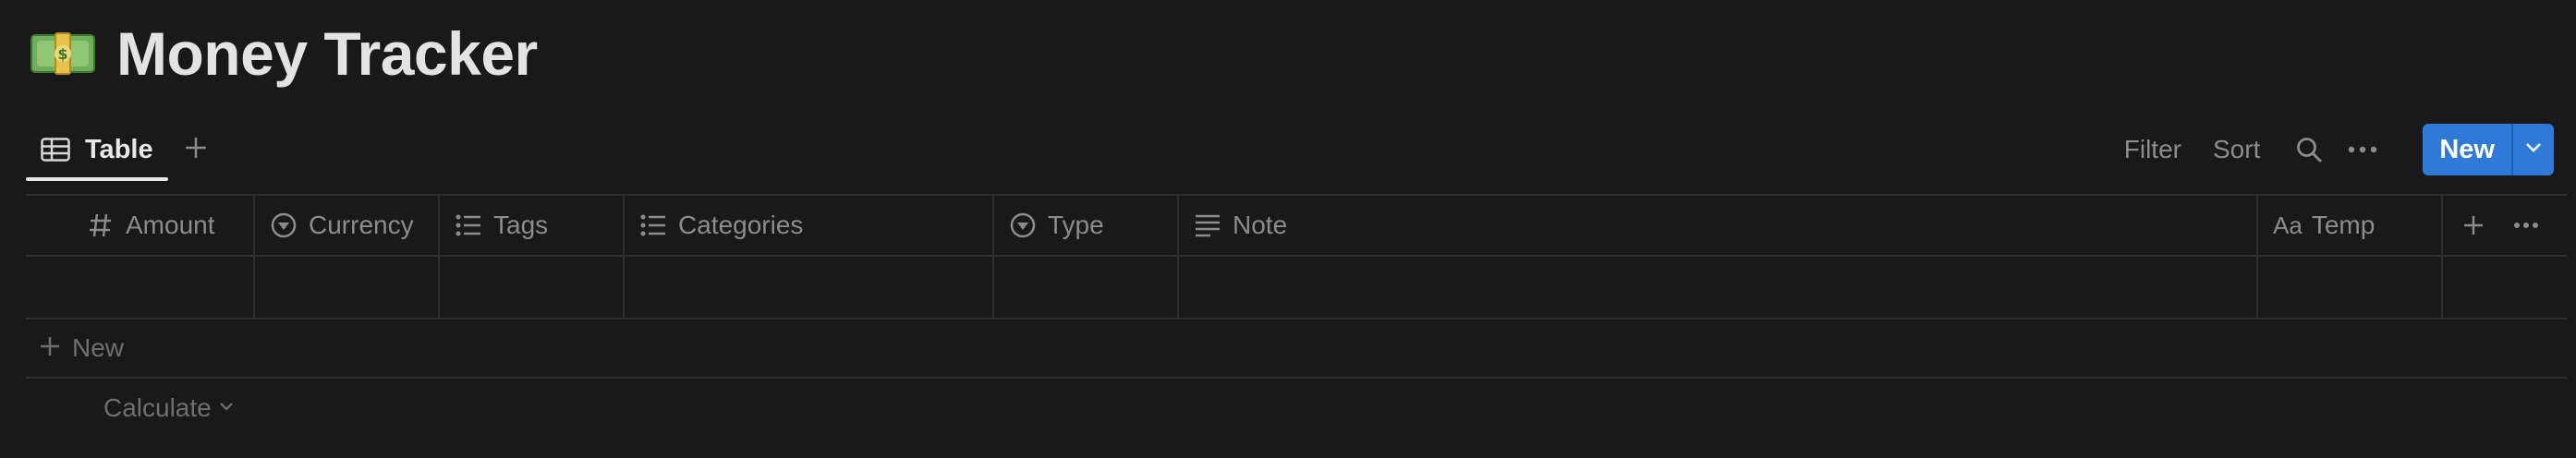  What do you see at coordinates (2467, 149) in the screenshot?
I see `new-button: New` at bounding box center [2467, 149].